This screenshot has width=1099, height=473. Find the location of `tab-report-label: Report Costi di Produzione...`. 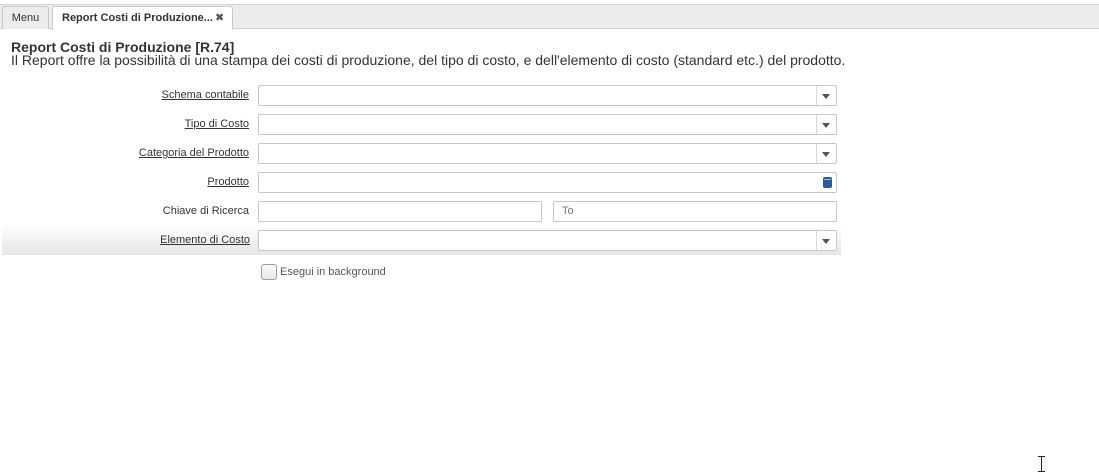

tab-report-label: Report Costi di Produzione... is located at coordinates (137, 18).